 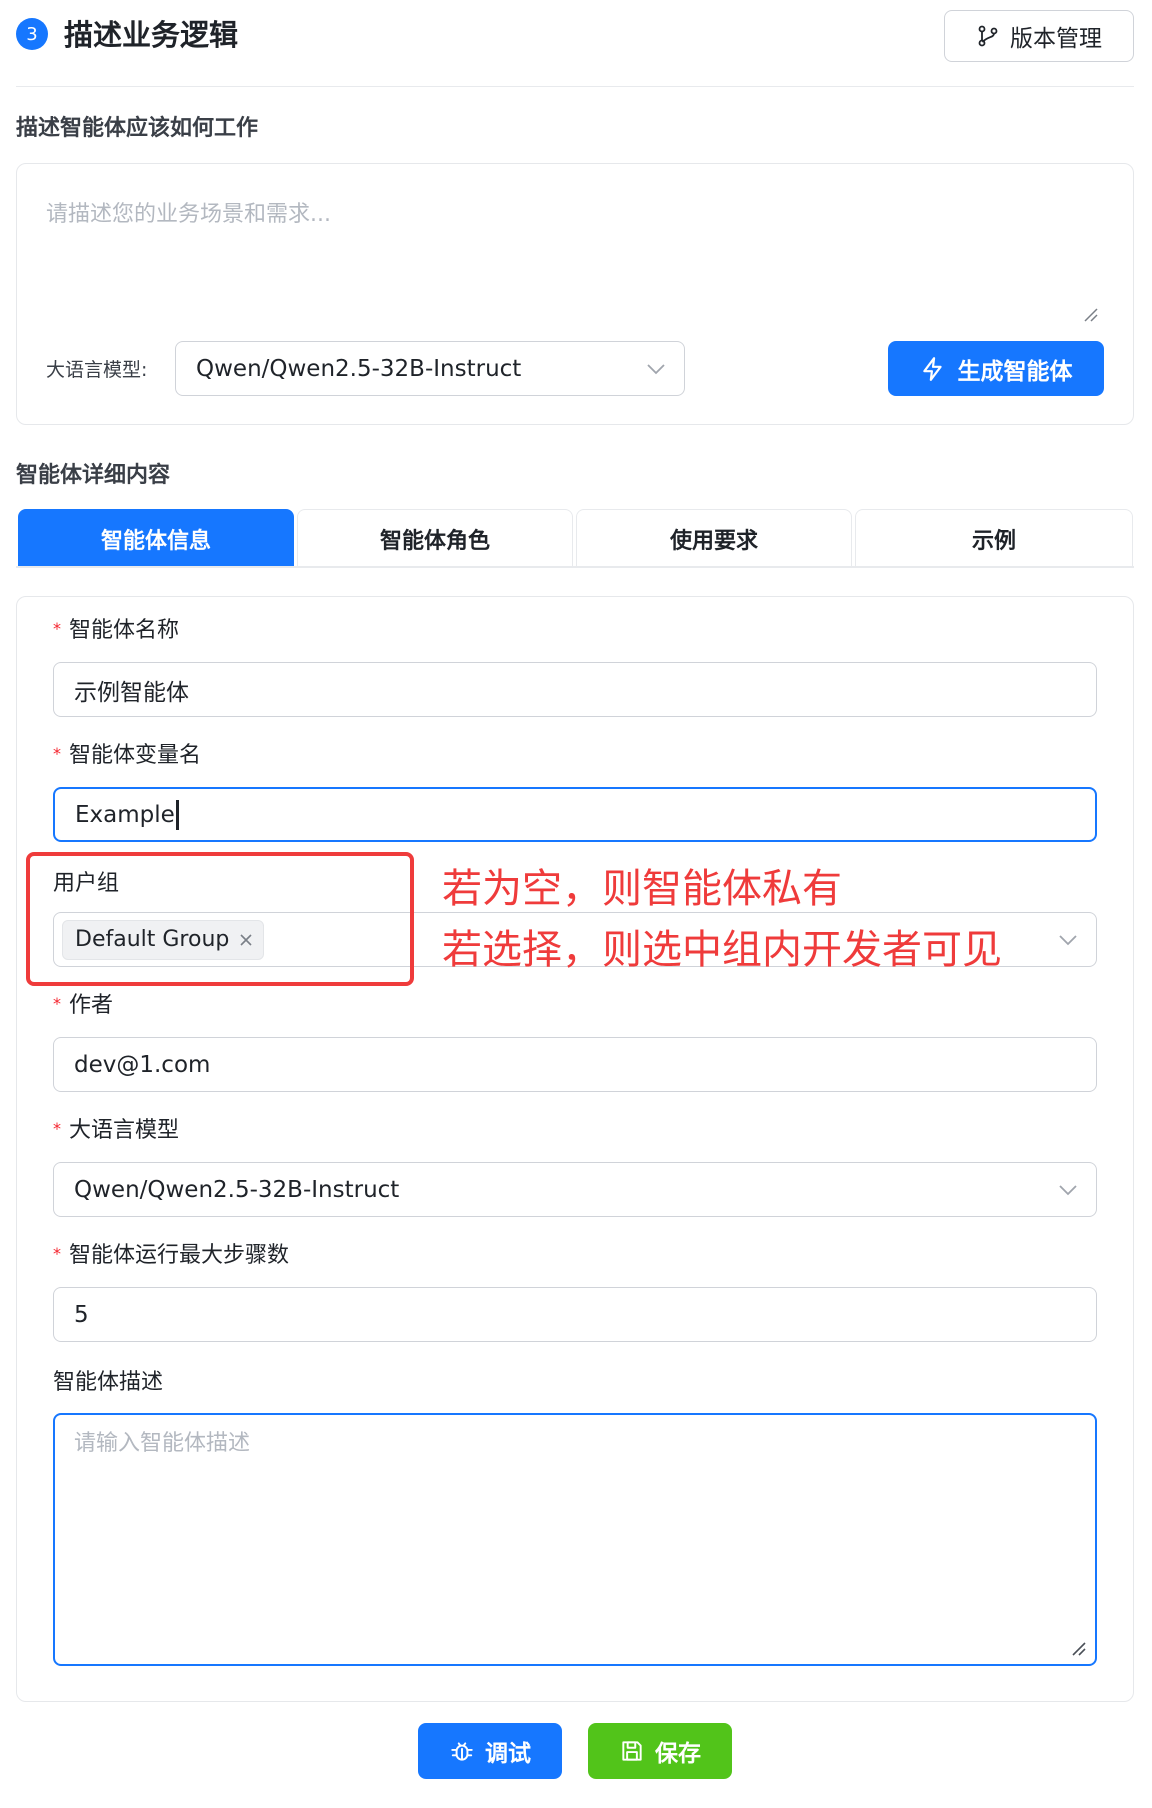 What do you see at coordinates (81, 1314) in the screenshot?
I see `max-steps-value: 5` at bounding box center [81, 1314].